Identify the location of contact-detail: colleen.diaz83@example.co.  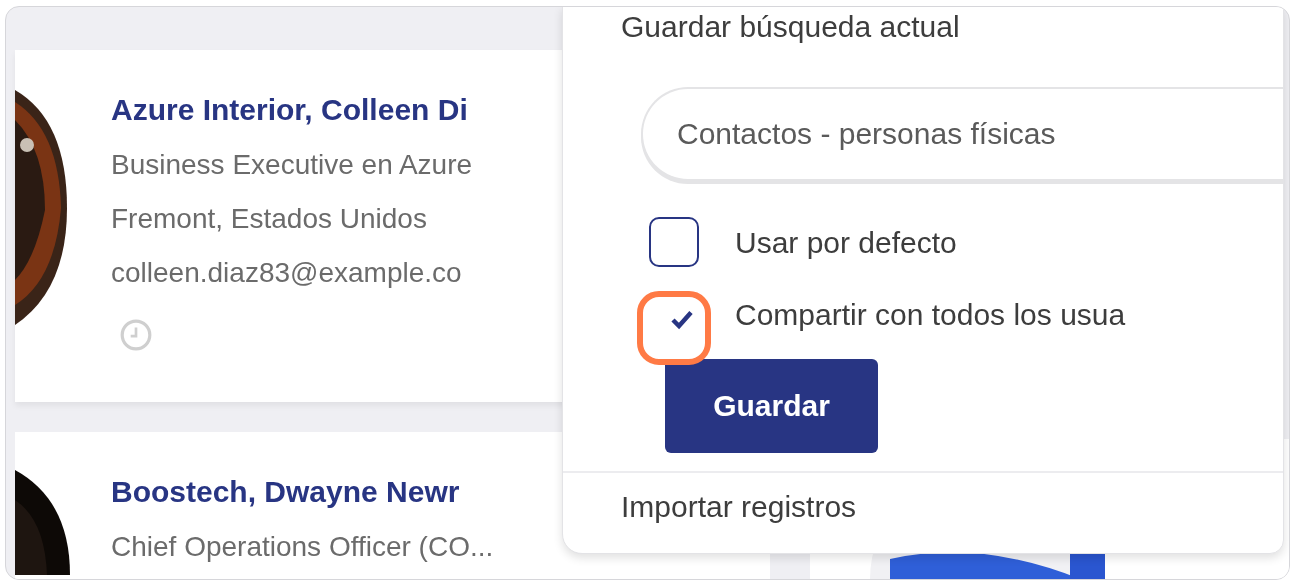
(287, 273).